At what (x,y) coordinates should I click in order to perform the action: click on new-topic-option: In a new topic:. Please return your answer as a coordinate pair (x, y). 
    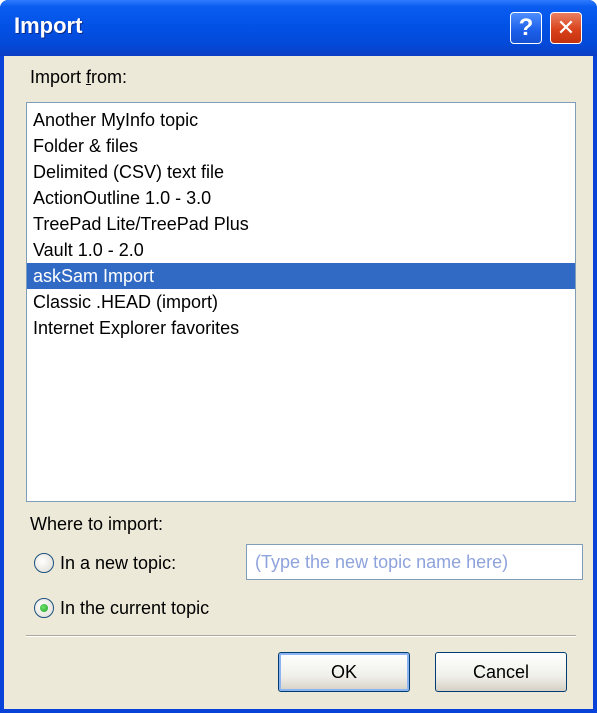
    Looking at the image, I should click on (105, 563).